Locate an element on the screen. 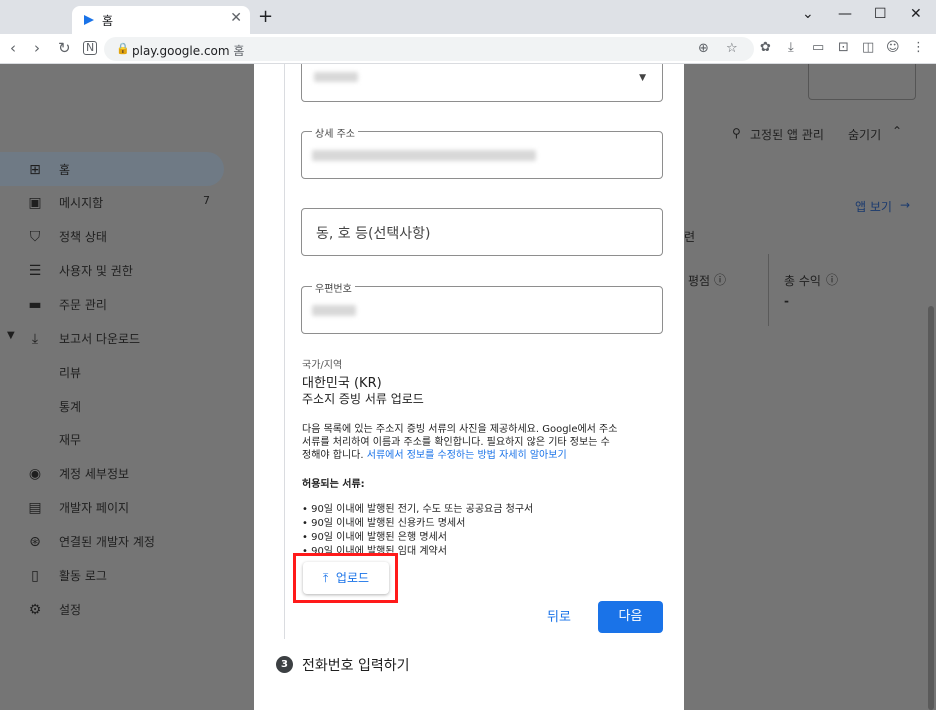 The height and width of the screenshot is (710, 936). chevron-down-icon: ▼ is located at coordinates (11, 335).